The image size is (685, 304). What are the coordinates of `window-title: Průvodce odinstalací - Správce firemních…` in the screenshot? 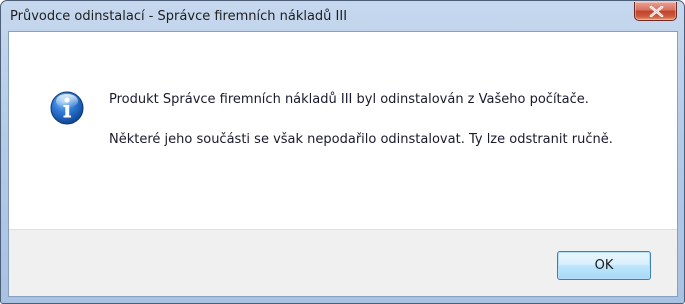 It's located at (179, 16).